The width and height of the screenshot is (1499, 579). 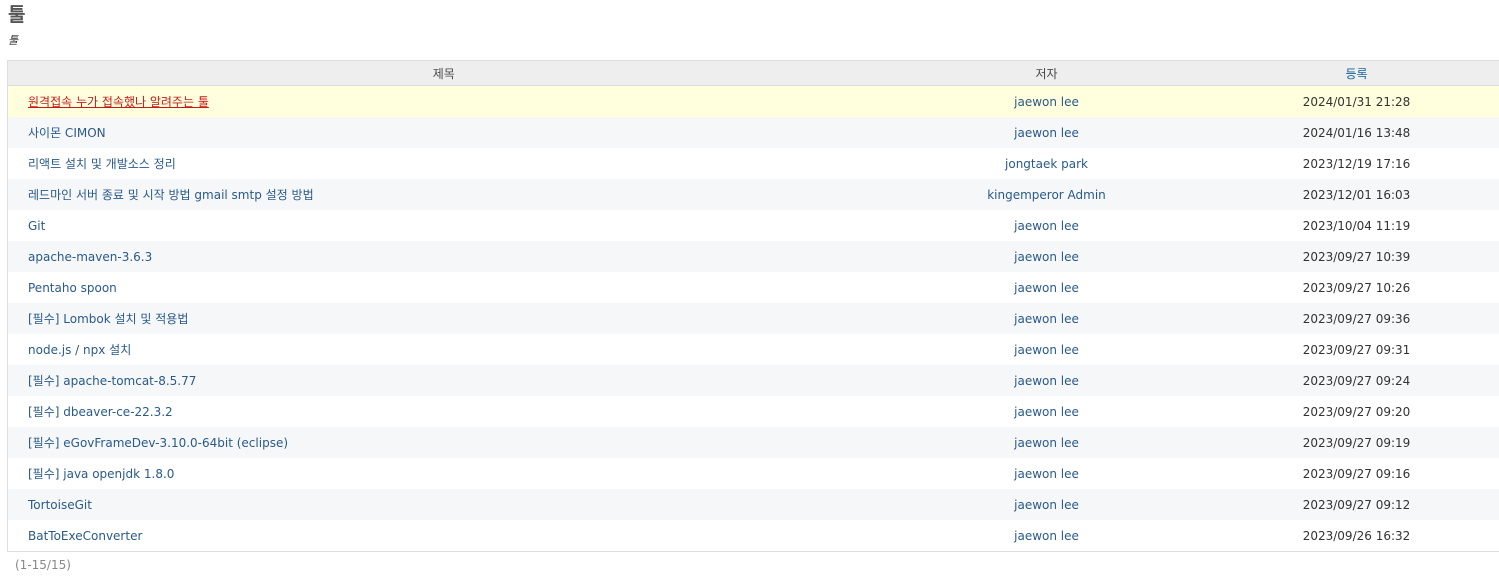 What do you see at coordinates (443, 318) in the screenshot?
I see `title-cell: [필수] Lombok 설치 및 적용법` at bounding box center [443, 318].